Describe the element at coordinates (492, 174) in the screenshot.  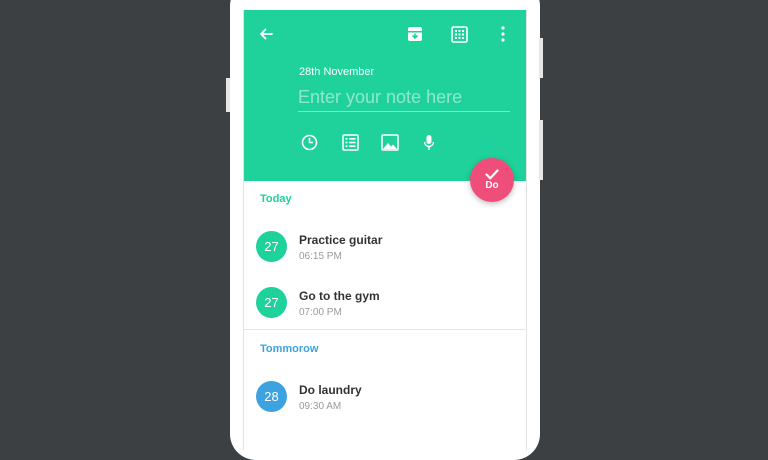
I see `check-icon` at that location.